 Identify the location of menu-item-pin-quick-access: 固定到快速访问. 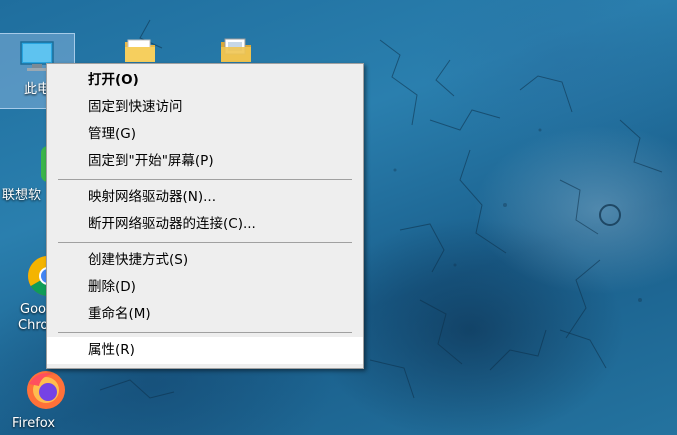
(205, 107).